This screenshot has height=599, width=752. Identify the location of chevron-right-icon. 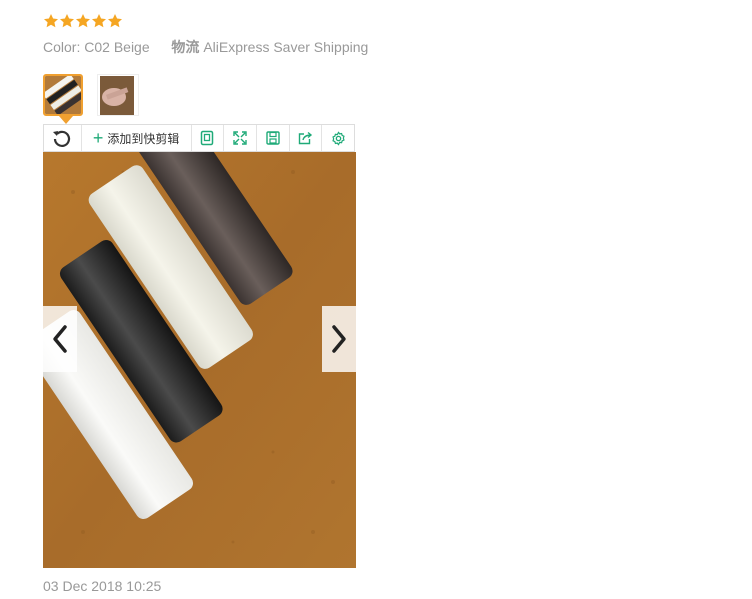
(339, 339).